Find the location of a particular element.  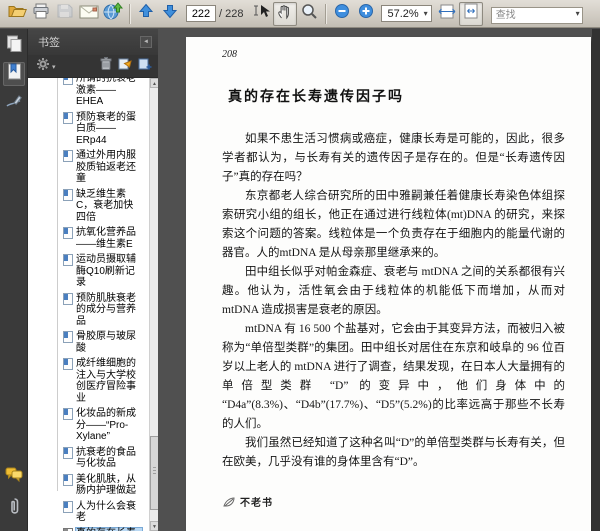

bookmark-item: 化妆品的新成分——“Pro-Xylane” is located at coordinates (88, 425).